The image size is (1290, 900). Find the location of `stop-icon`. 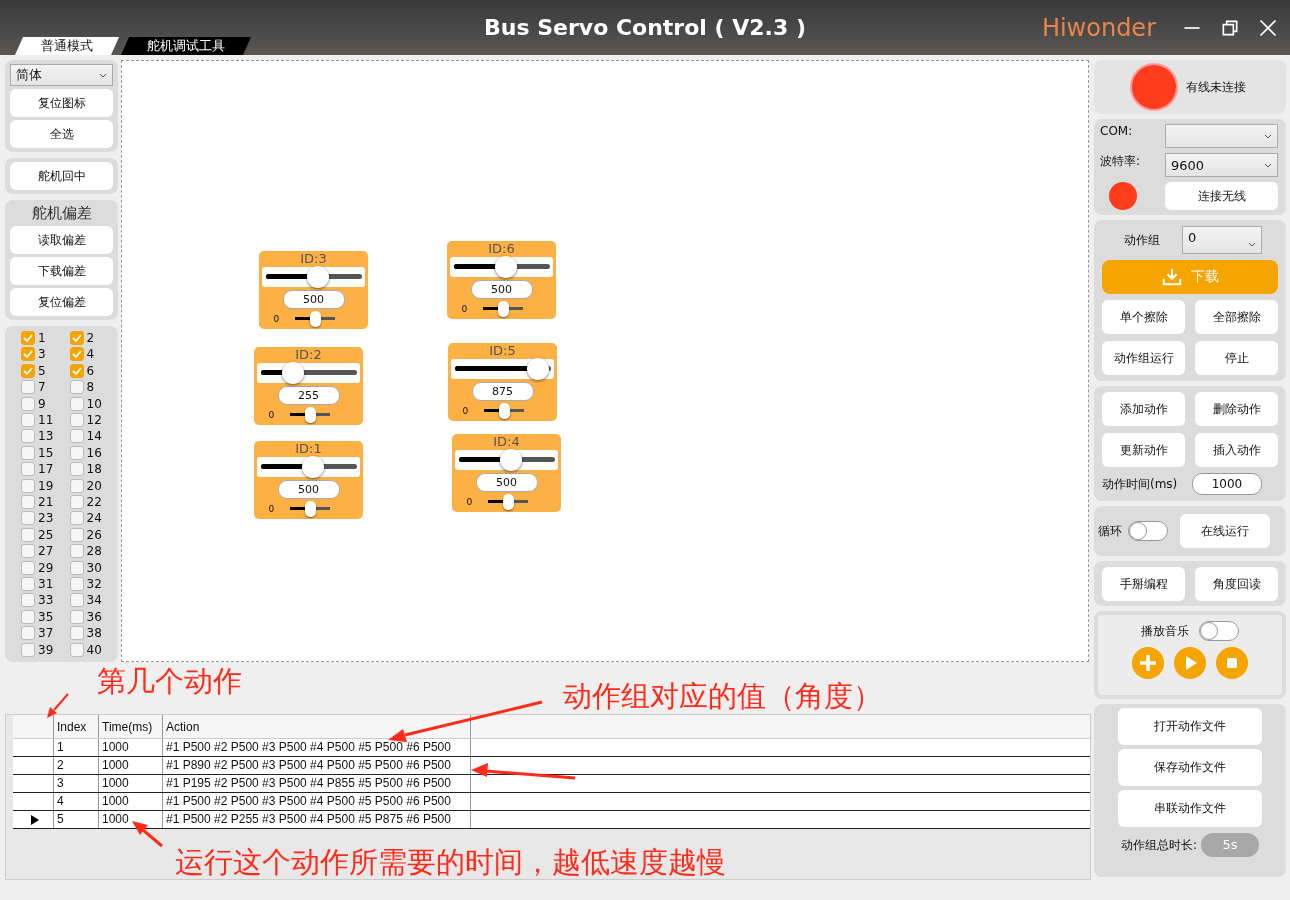

stop-icon is located at coordinates (1232, 663).